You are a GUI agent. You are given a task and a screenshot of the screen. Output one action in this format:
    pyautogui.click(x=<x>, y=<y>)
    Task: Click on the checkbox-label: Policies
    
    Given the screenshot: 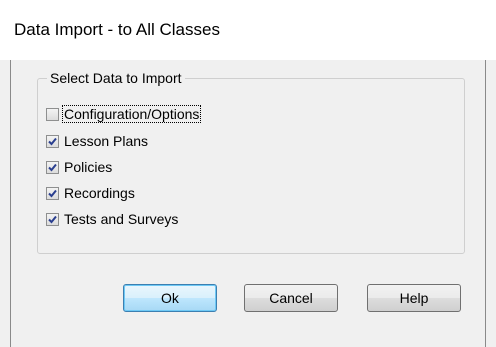 What is the action you would take?
    pyautogui.click(x=88, y=167)
    